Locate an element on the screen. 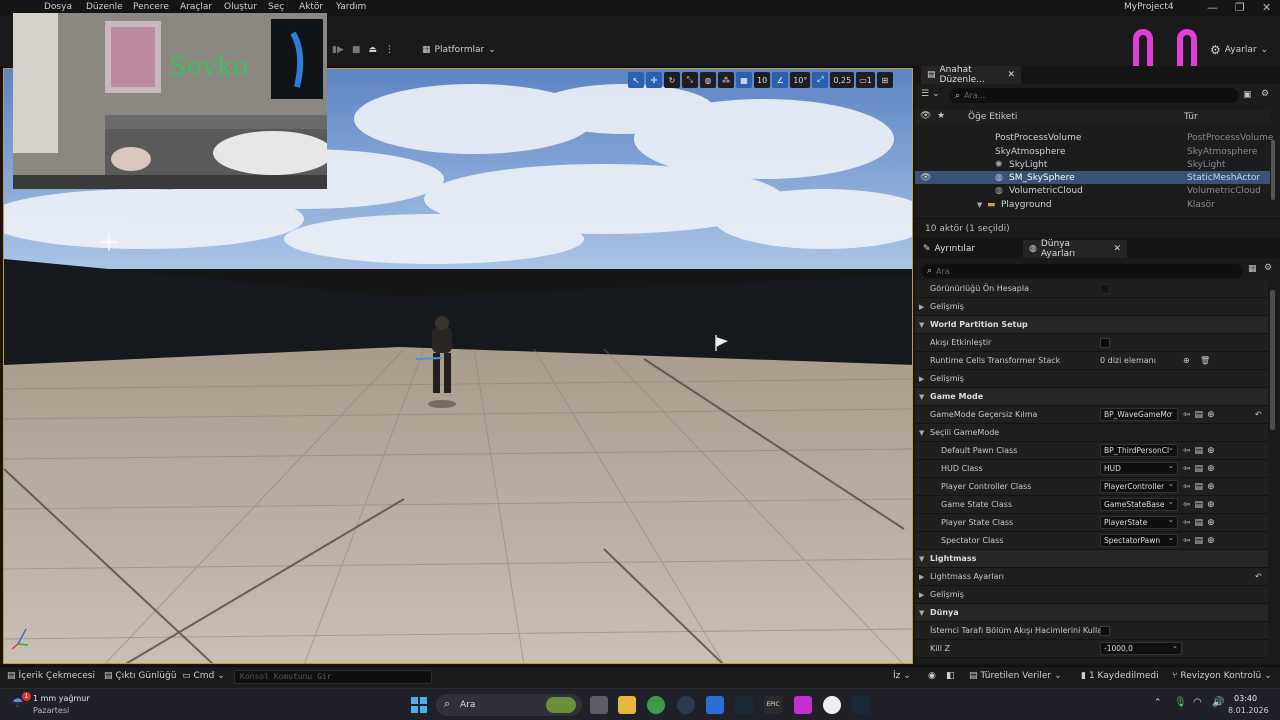  tab-details: ✎ Ayrıntılar is located at coordinates (949, 249).